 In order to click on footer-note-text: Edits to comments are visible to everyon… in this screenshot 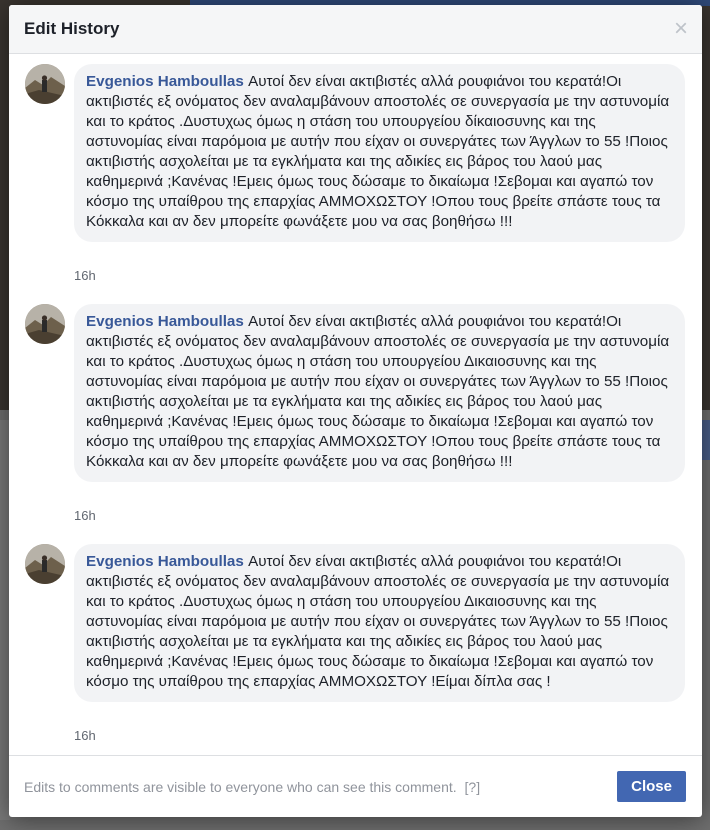, I will do `click(240, 786)`.